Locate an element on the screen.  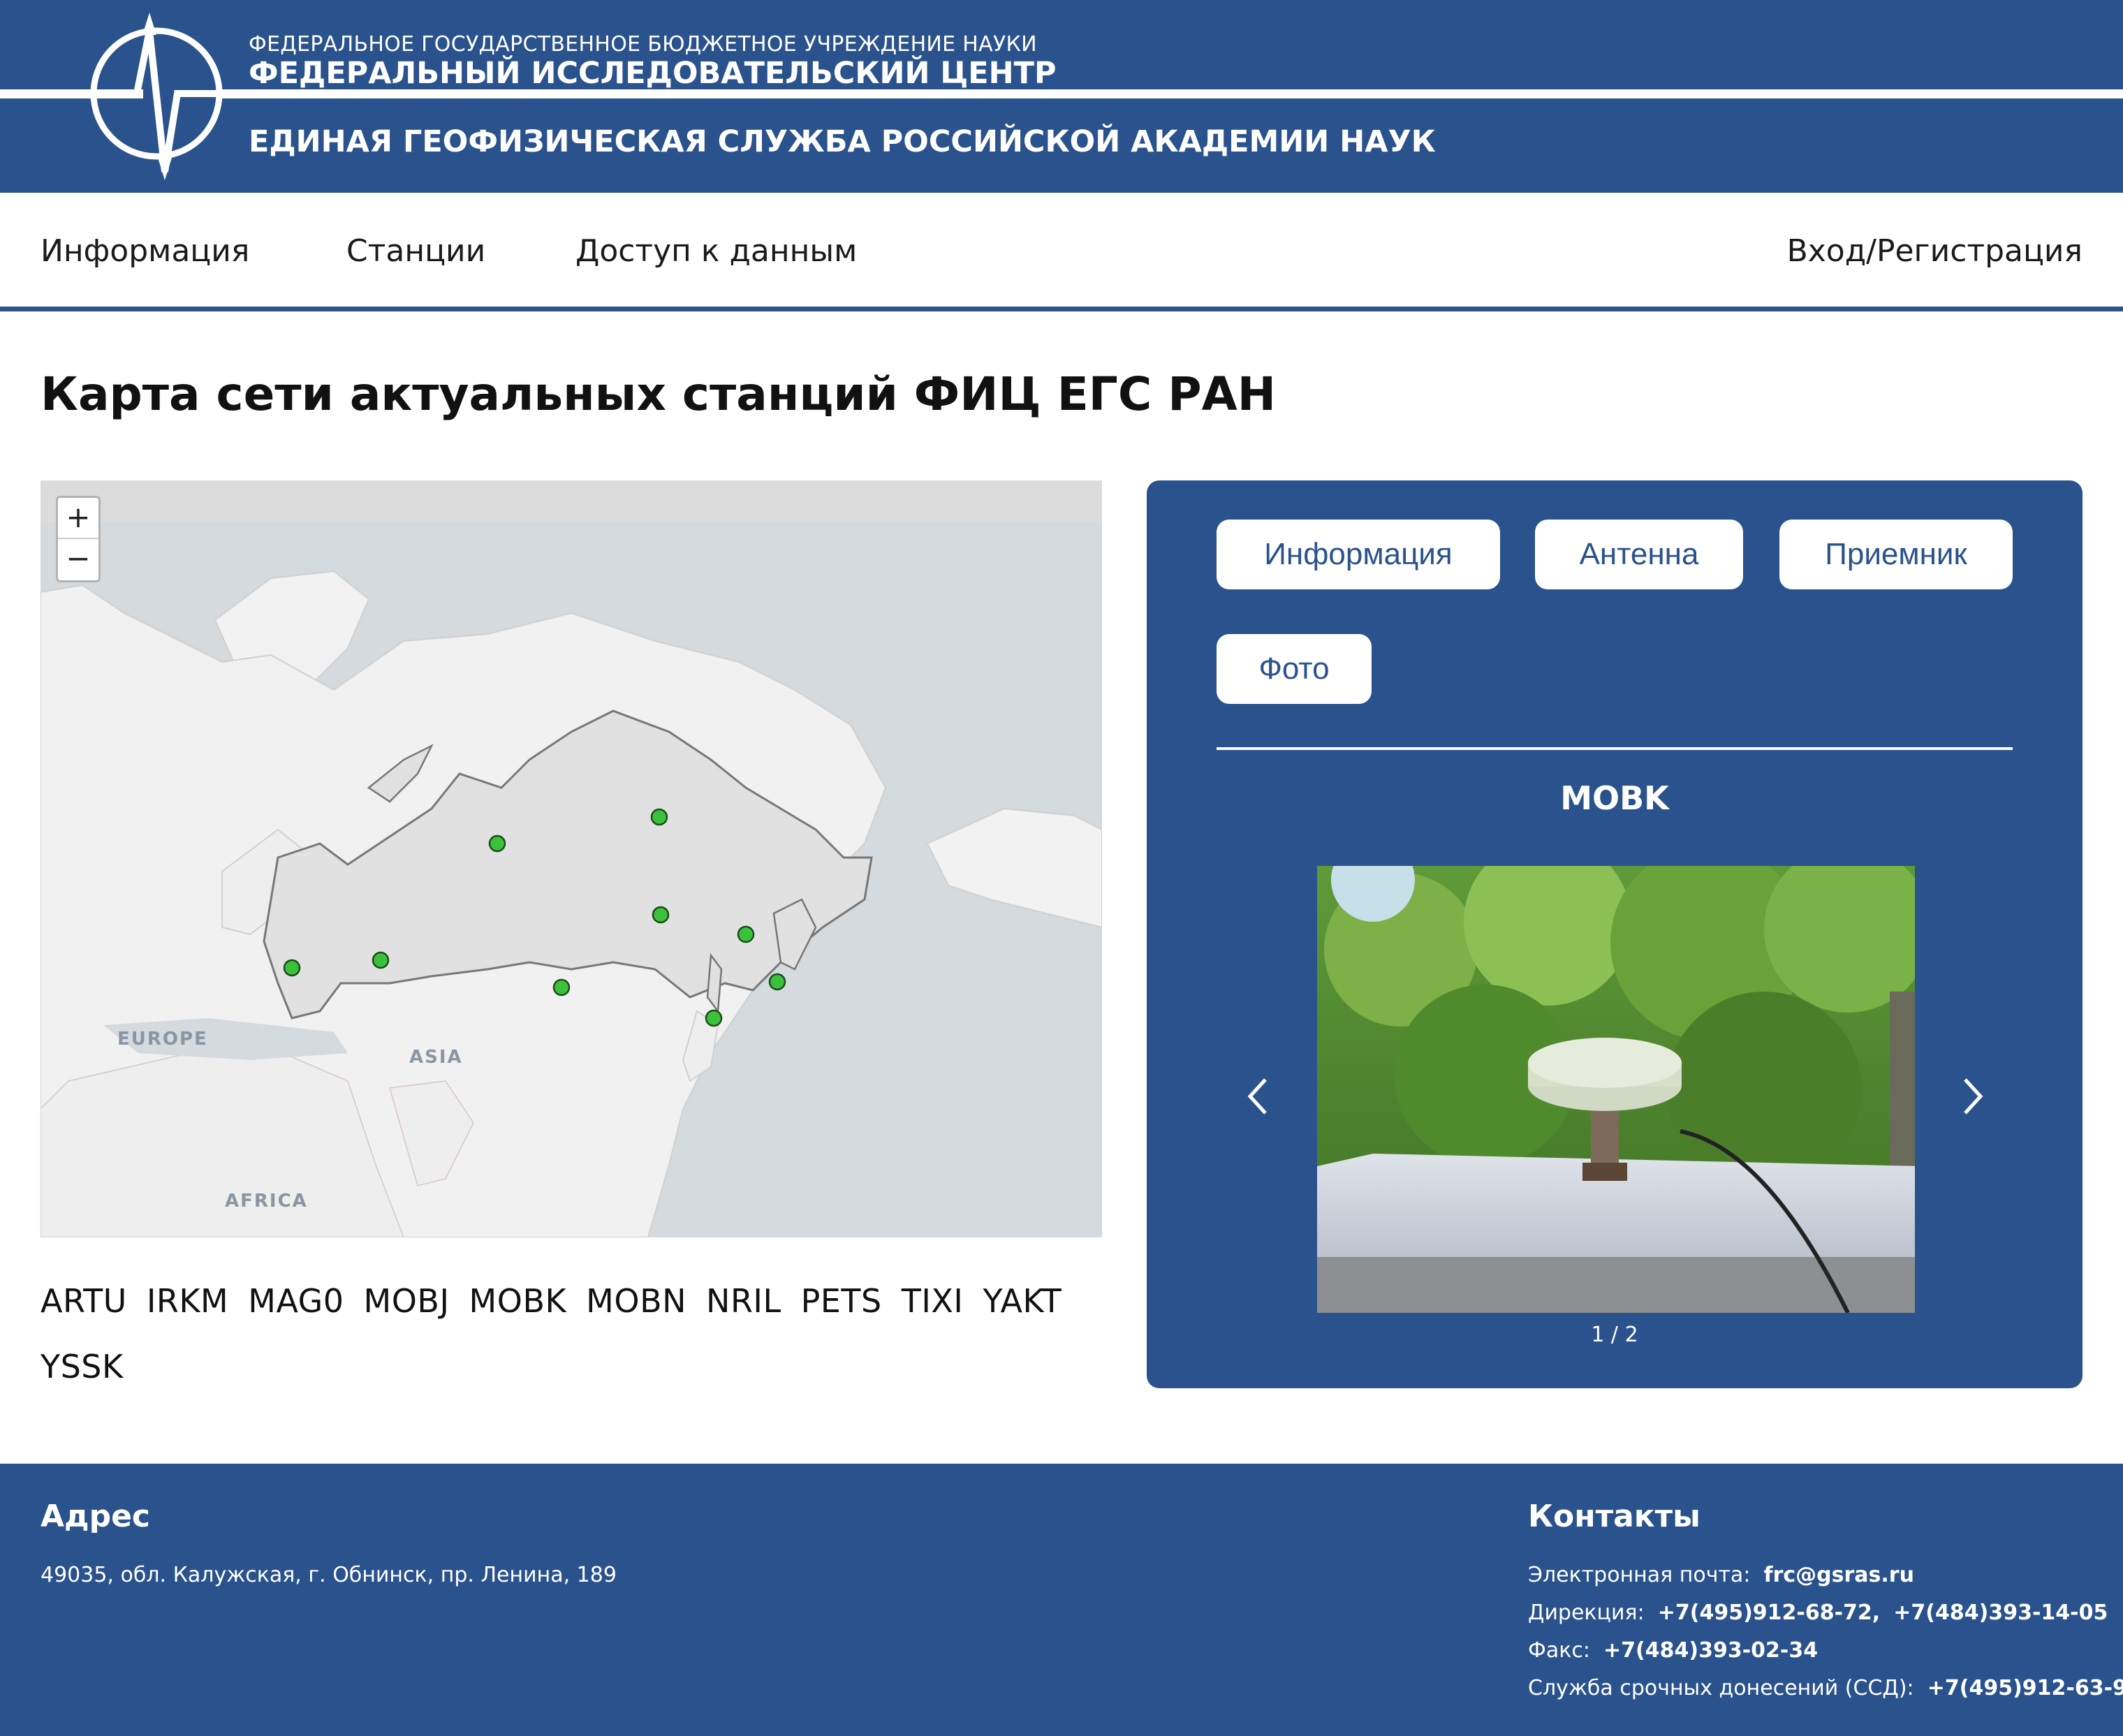
email-label: Электронная почта: is located at coordinates (1640, 1575).